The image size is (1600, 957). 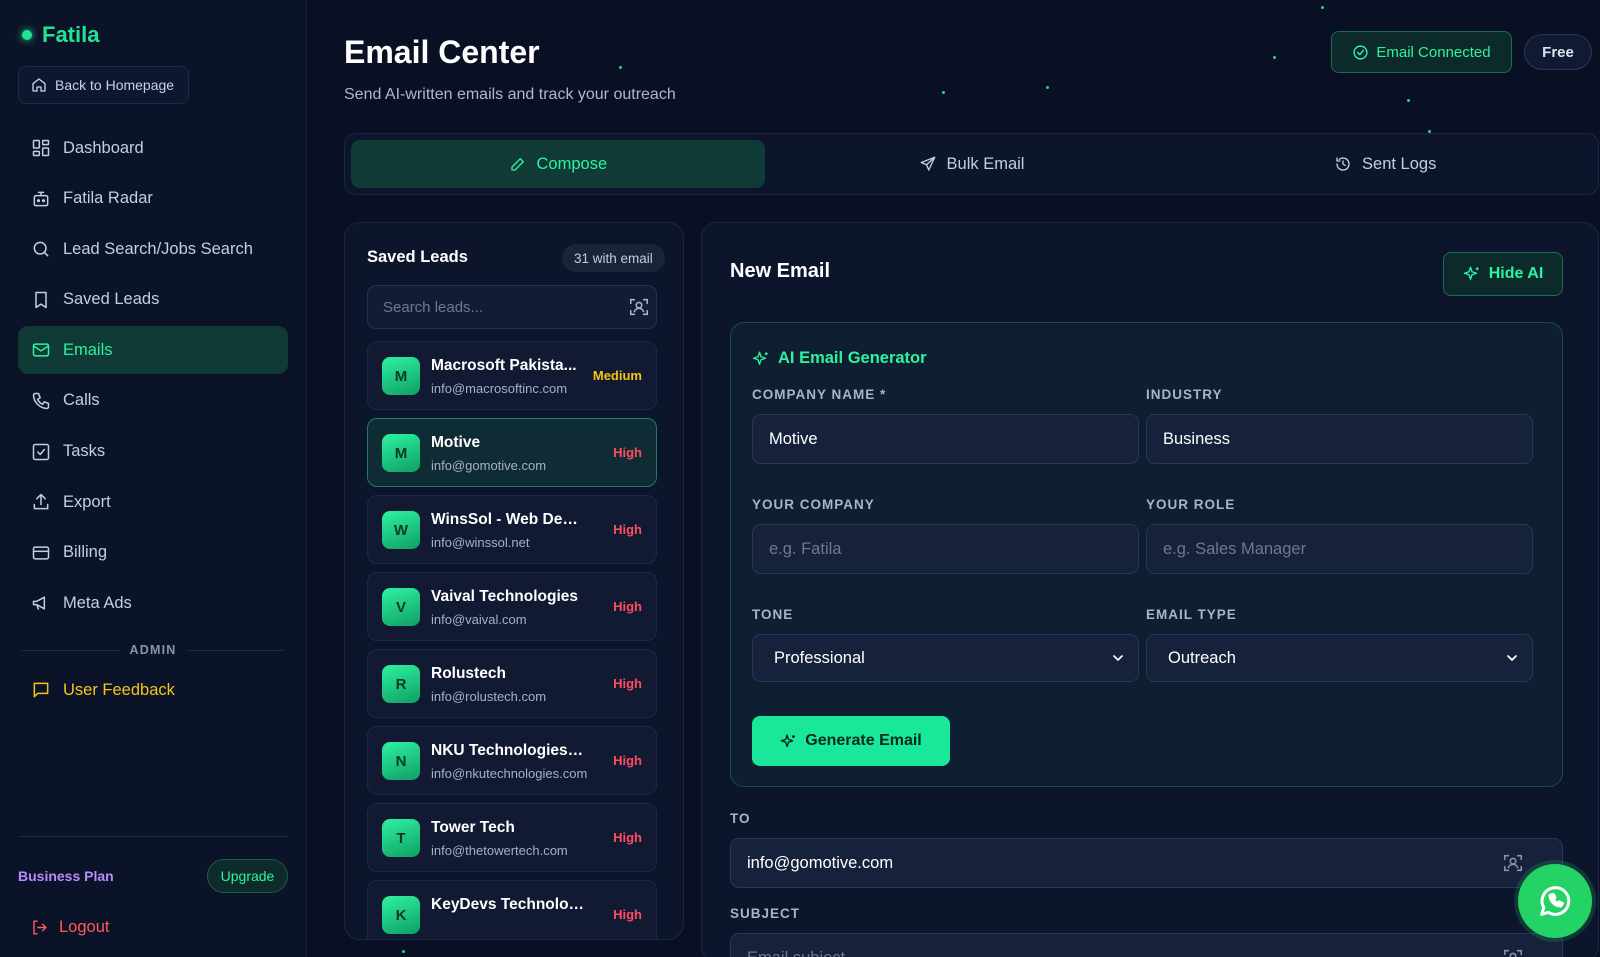 What do you see at coordinates (468, 673) in the screenshot?
I see `lead-name: Rolustech` at bounding box center [468, 673].